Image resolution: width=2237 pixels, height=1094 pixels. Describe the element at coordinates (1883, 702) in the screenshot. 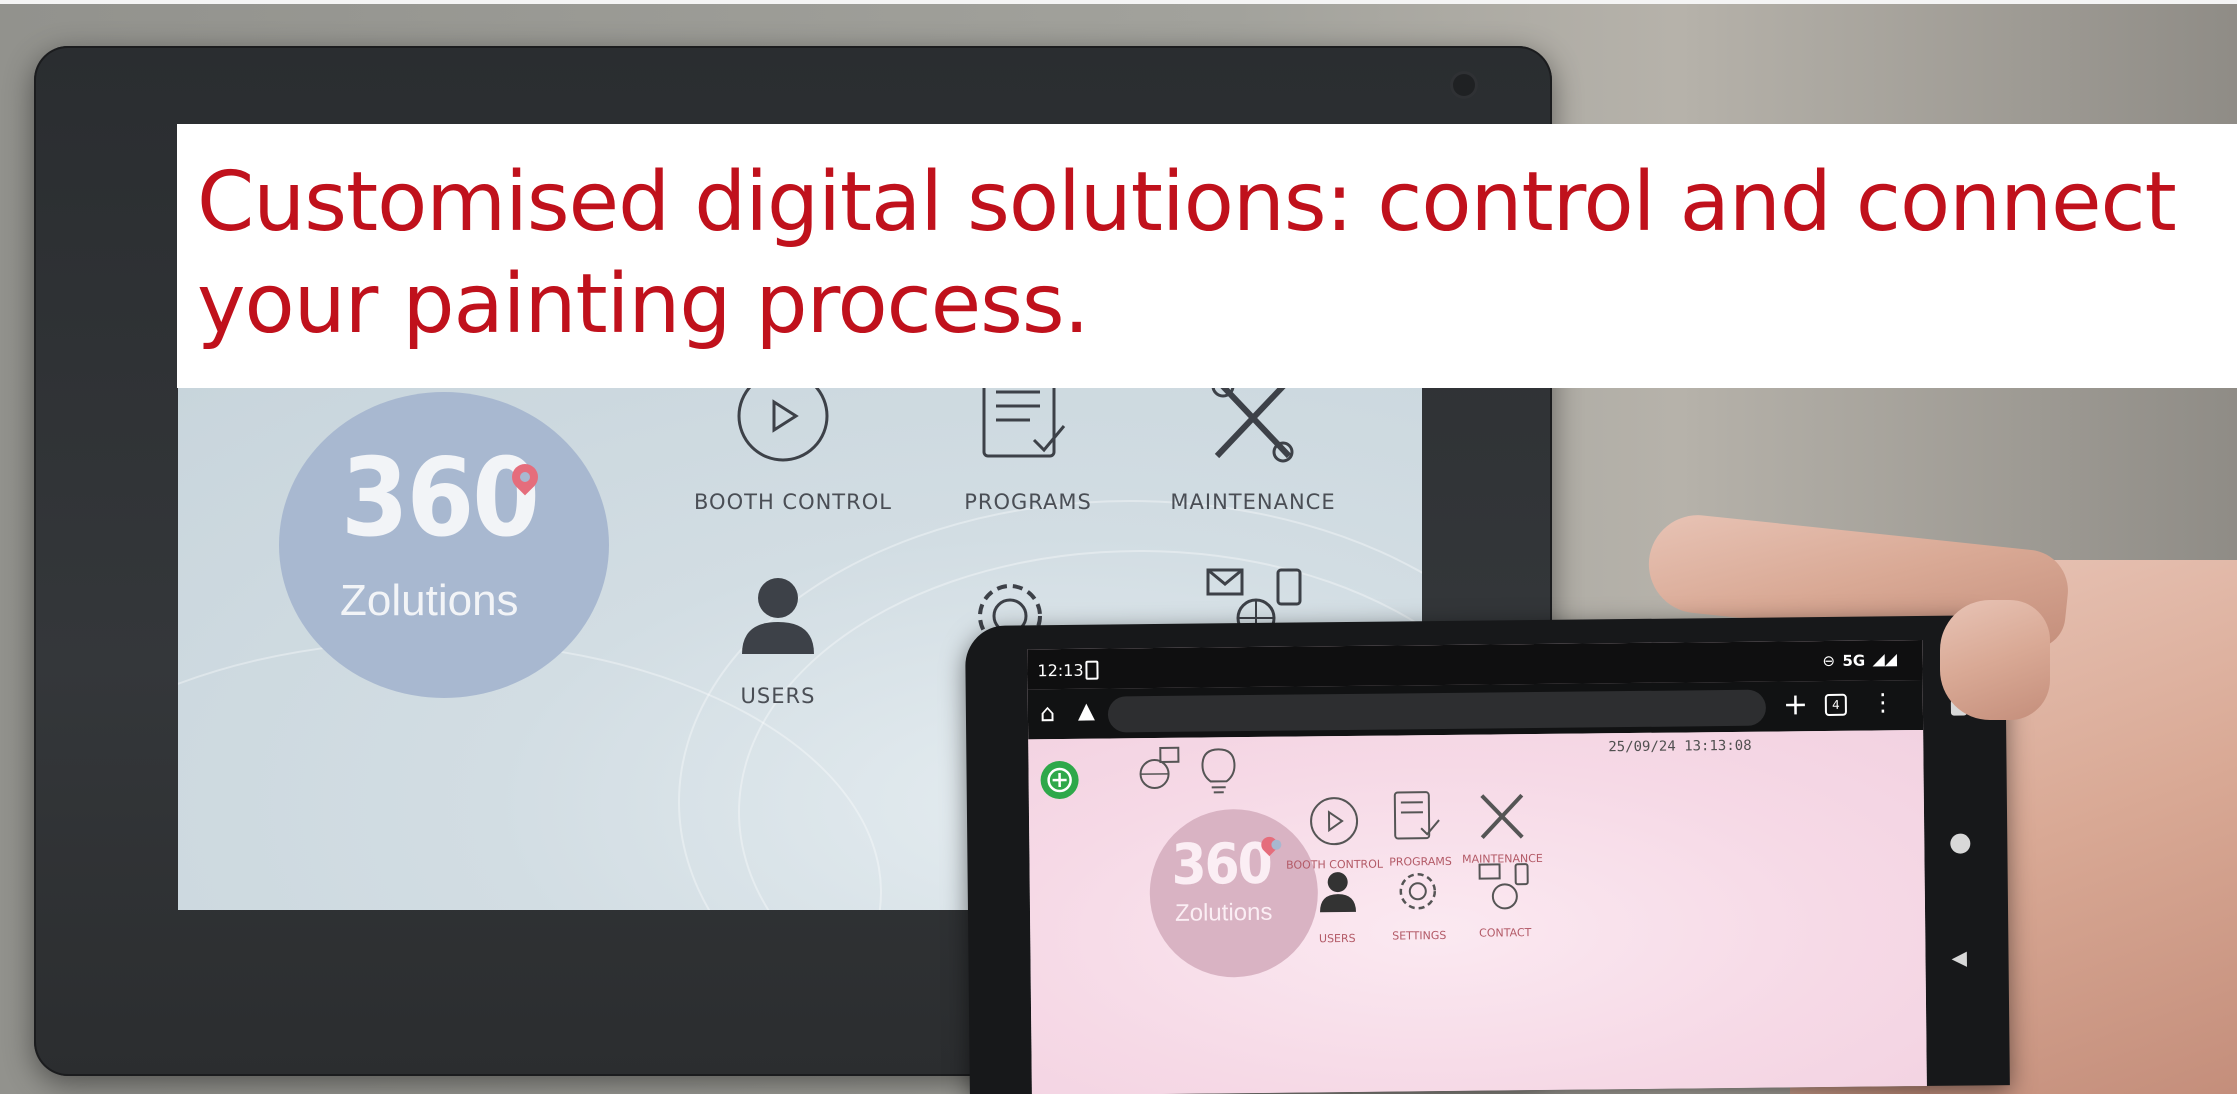

I see `more-menu-icon: ⋮` at that location.